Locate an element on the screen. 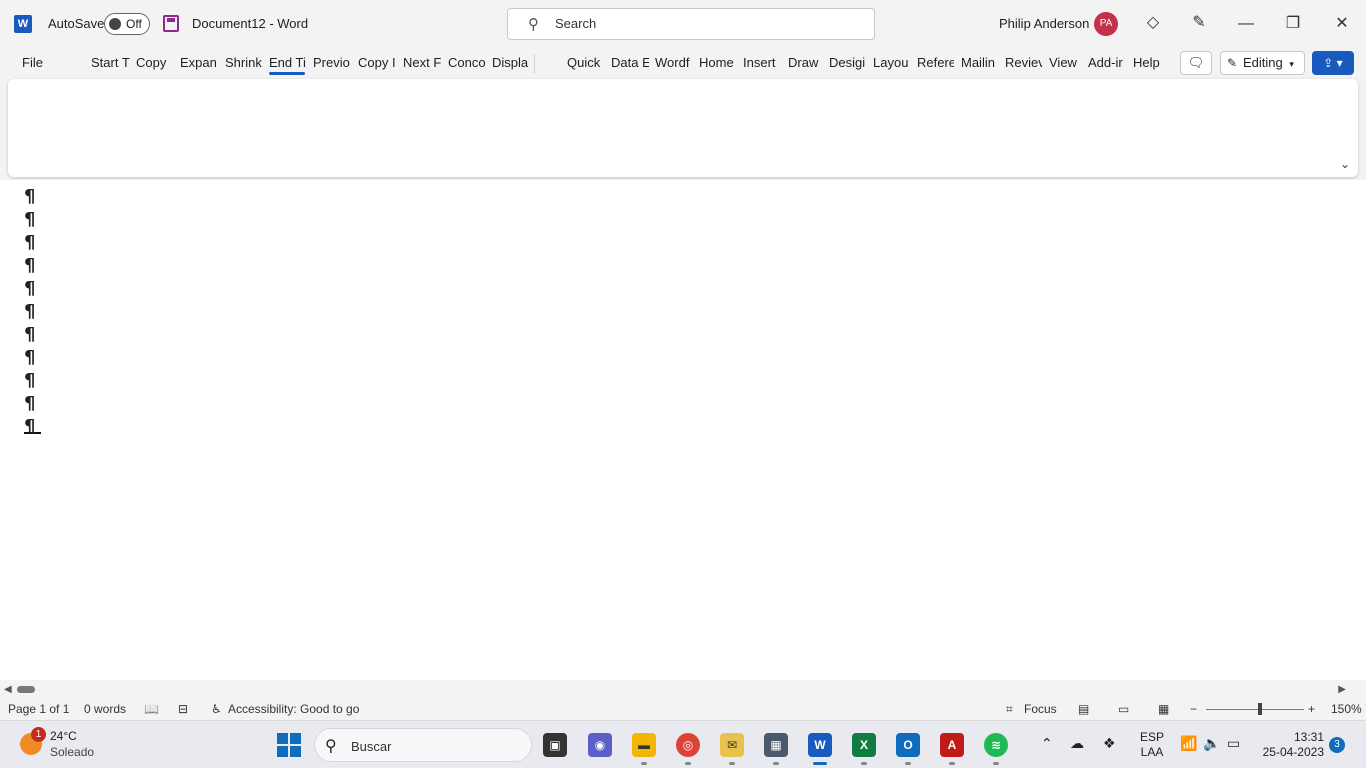  zoom-out-icon: − is located at coordinates (1193, 709).